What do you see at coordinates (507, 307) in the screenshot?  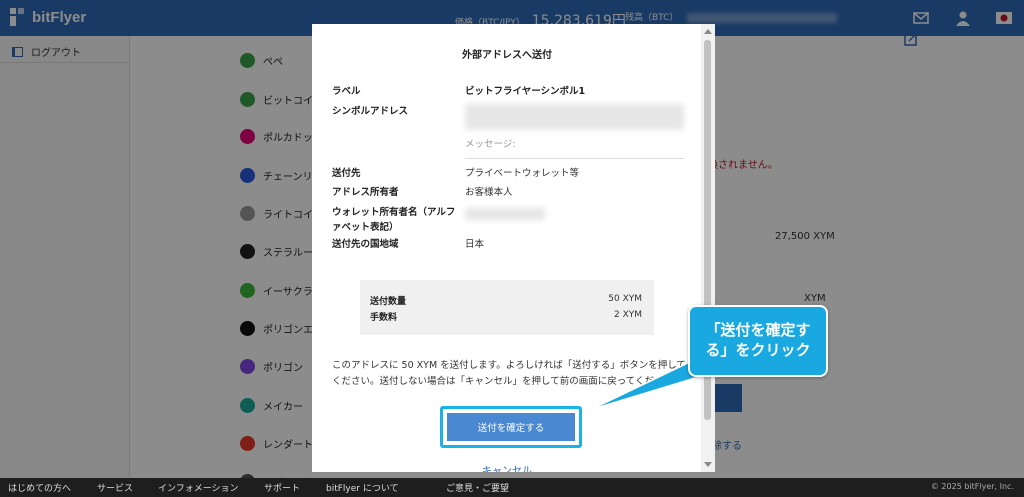 I see `send-summary: 送付数量 50 XYM 手数料 2 XYM` at bounding box center [507, 307].